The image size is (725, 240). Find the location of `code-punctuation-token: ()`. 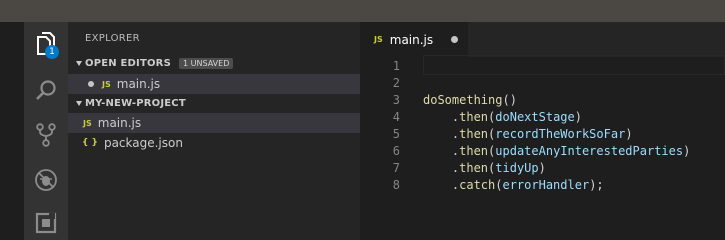

code-punctuation-token: () is located at coordinates (509, 100).